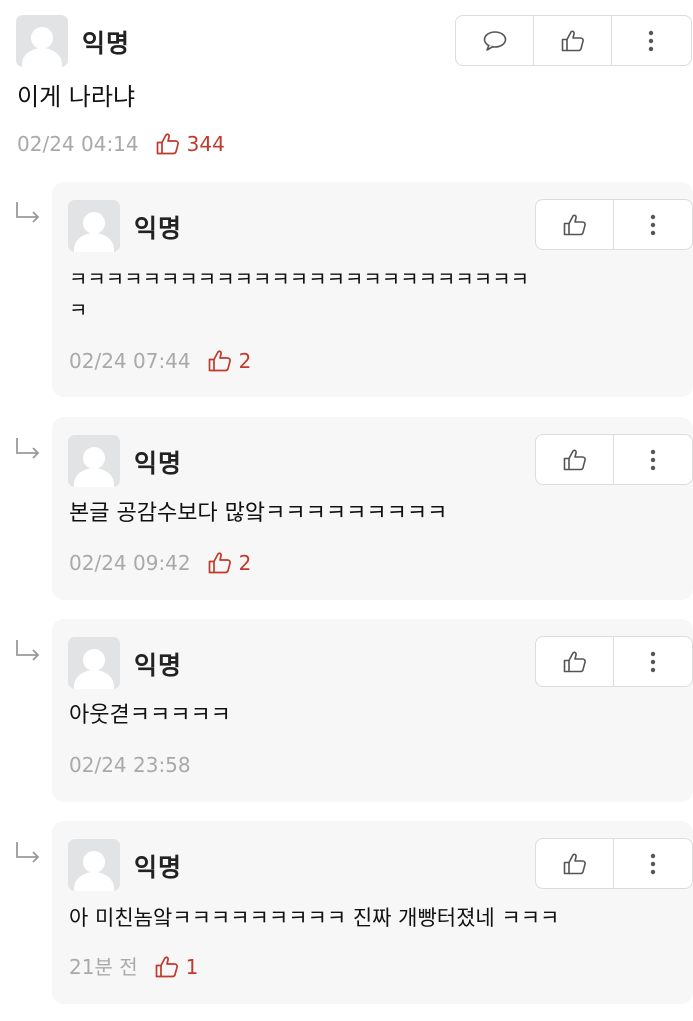  Describe the element at coordinates (314, 918) in the screenshot. I see `reply-text: 아 미친놈앜ㅋㅋㅋㅋㅋㅋㅋㅋㅋ 진짜 개빵터졌네 ㅋㅋㅋ` at that location.